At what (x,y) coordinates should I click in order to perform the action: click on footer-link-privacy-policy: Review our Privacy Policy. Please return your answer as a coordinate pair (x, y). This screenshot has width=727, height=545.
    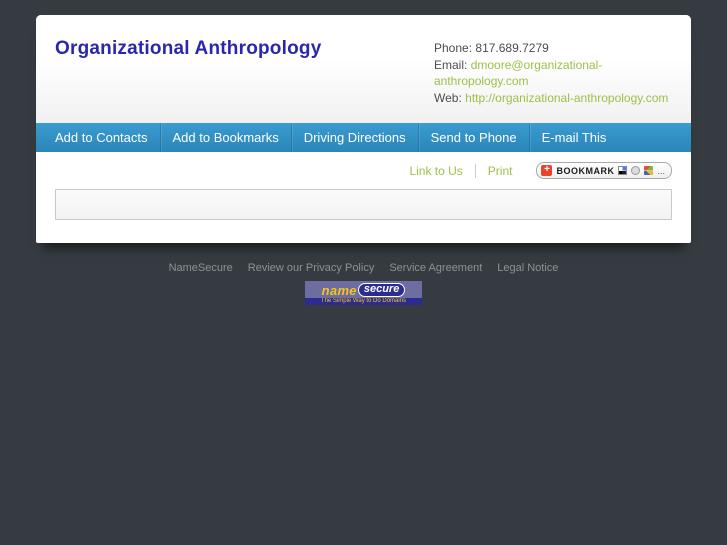
    Looking at the image, I should click on (311, 268).